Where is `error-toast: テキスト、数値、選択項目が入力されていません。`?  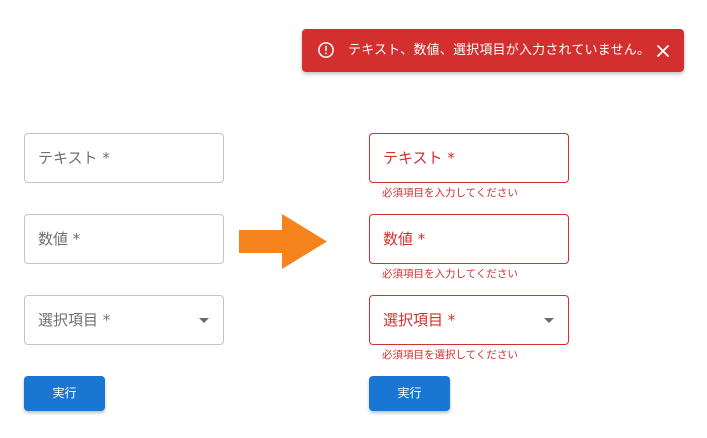 error-toast: テキスト、数値、選択項目が入力されていません。 is located at coordinates (493, 50).